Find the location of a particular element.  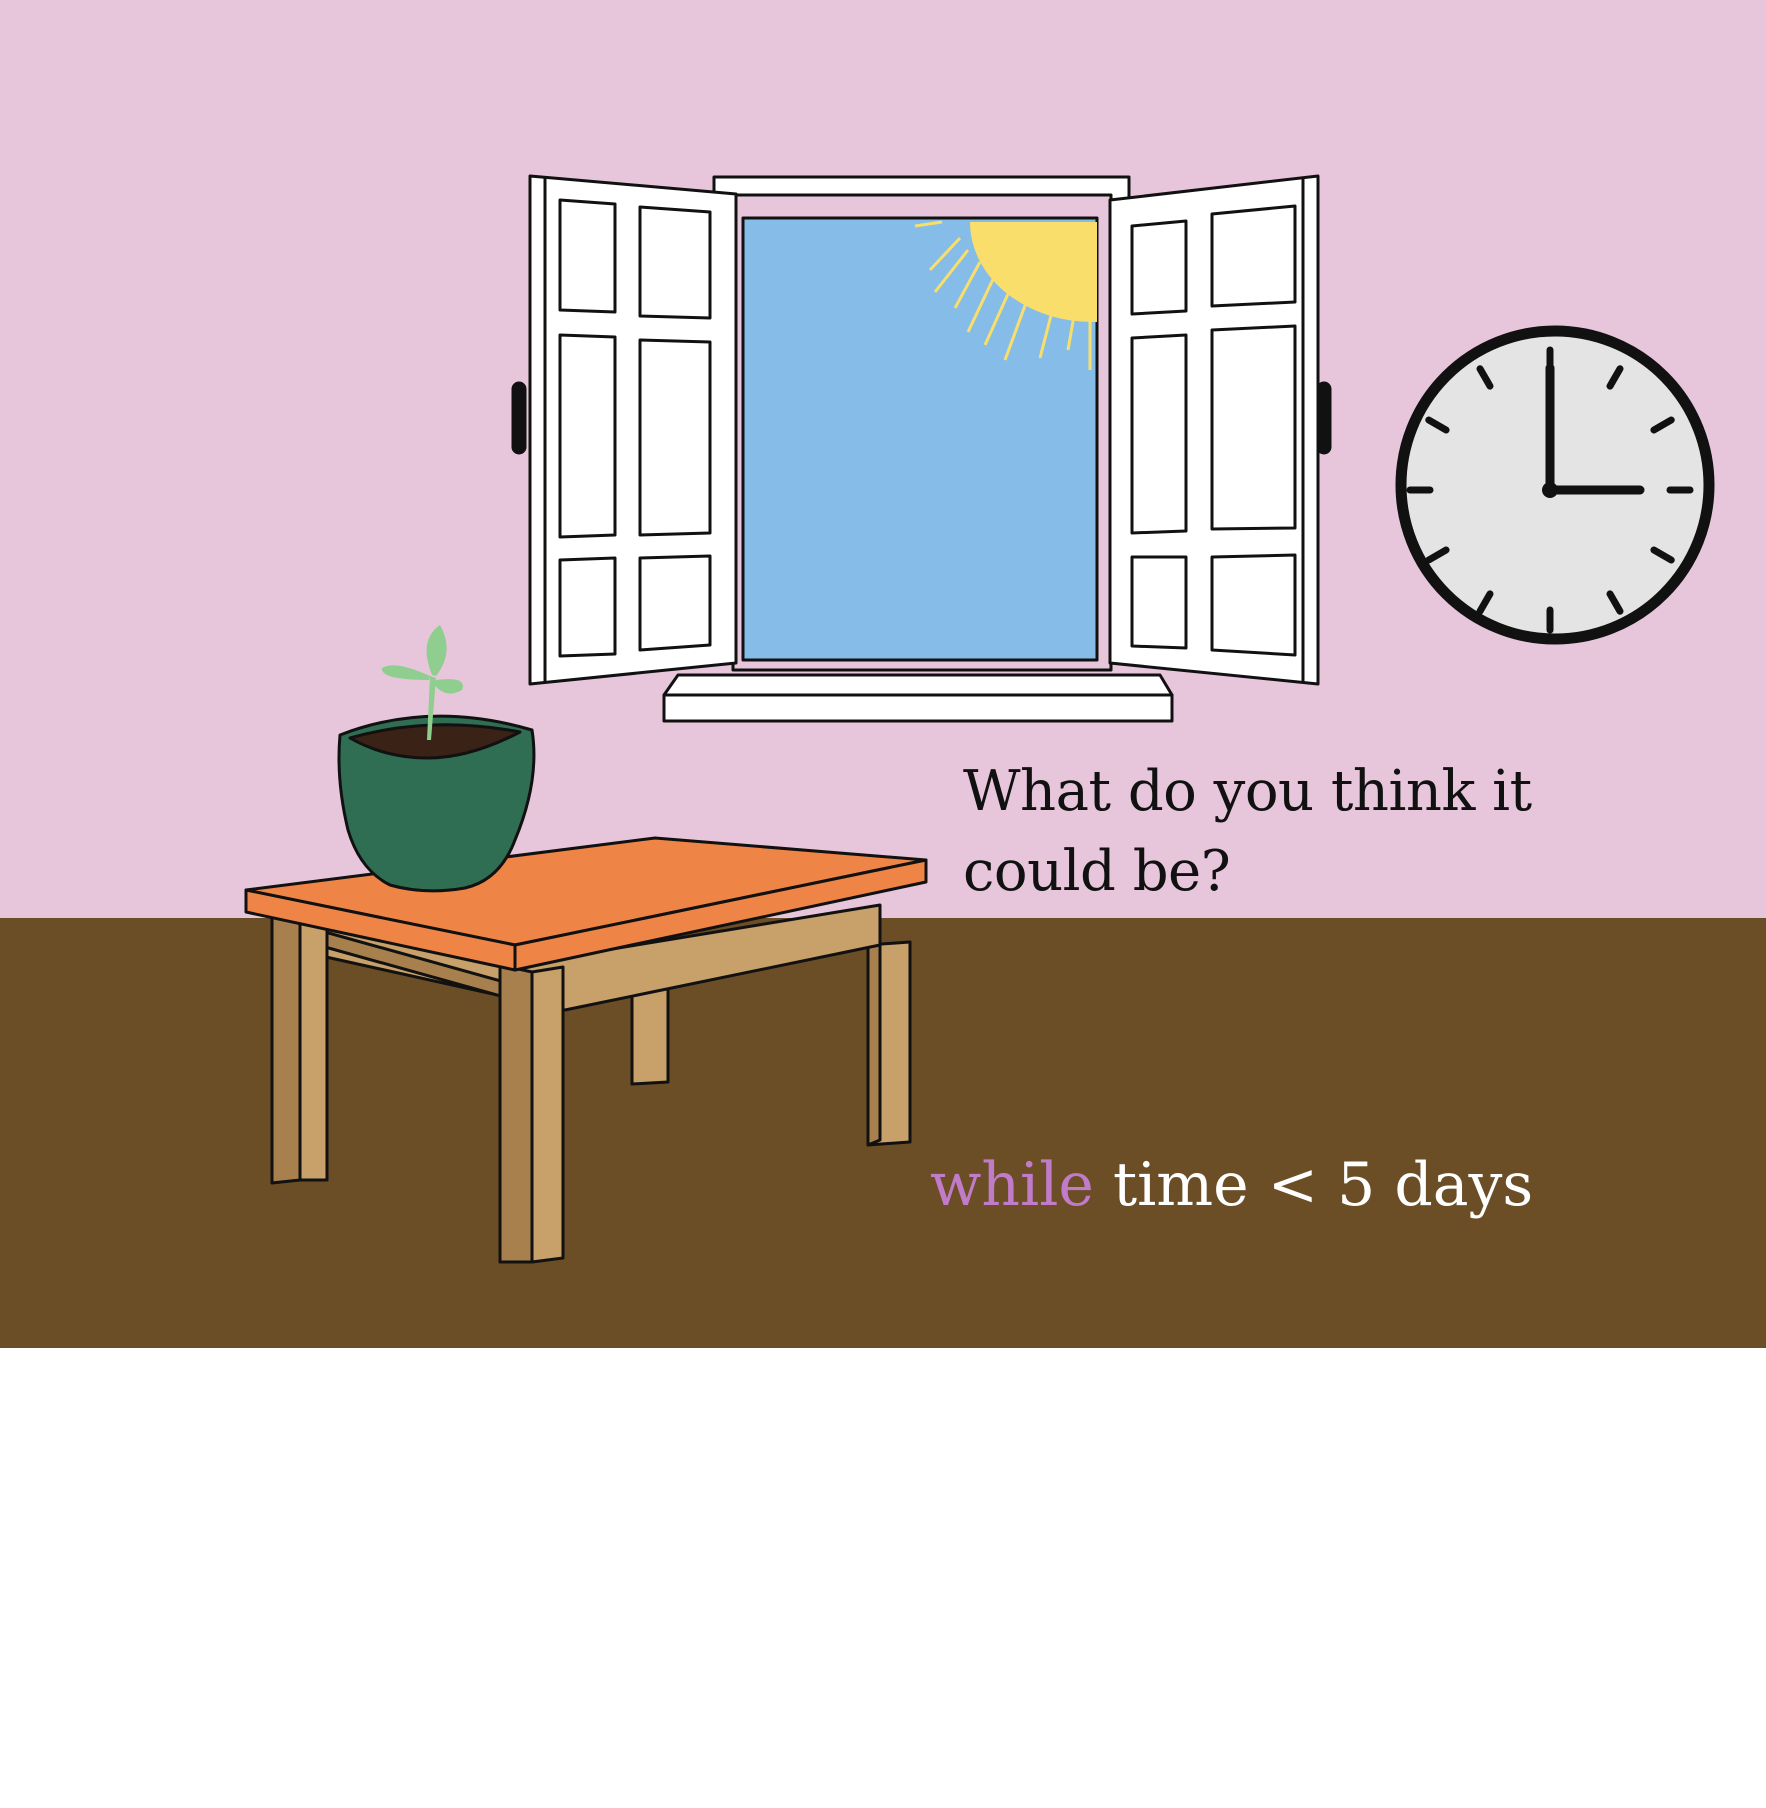

question-line-1: What do you think it is located at coordinates (1247, 791).